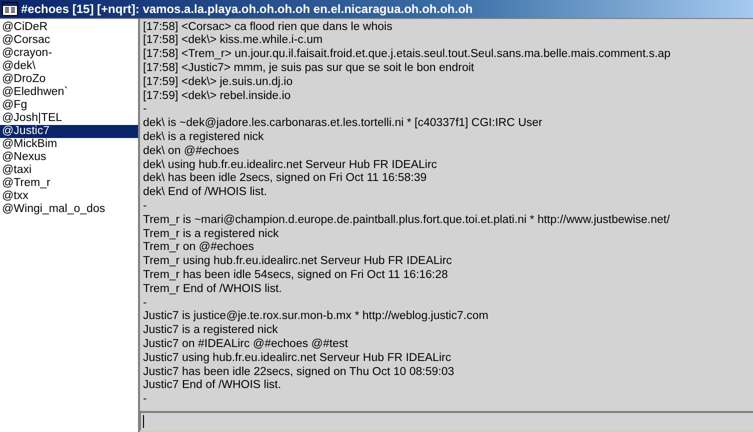 The image size is (753, 432). I want to click on chat-message: [17:58] <Trem_r> un.jour.qu.il.faisait.froid.et.que.j.etais.seul.tout.Seul.sans.ma.belle.mais.comment.s.ap, so click(407, 55).